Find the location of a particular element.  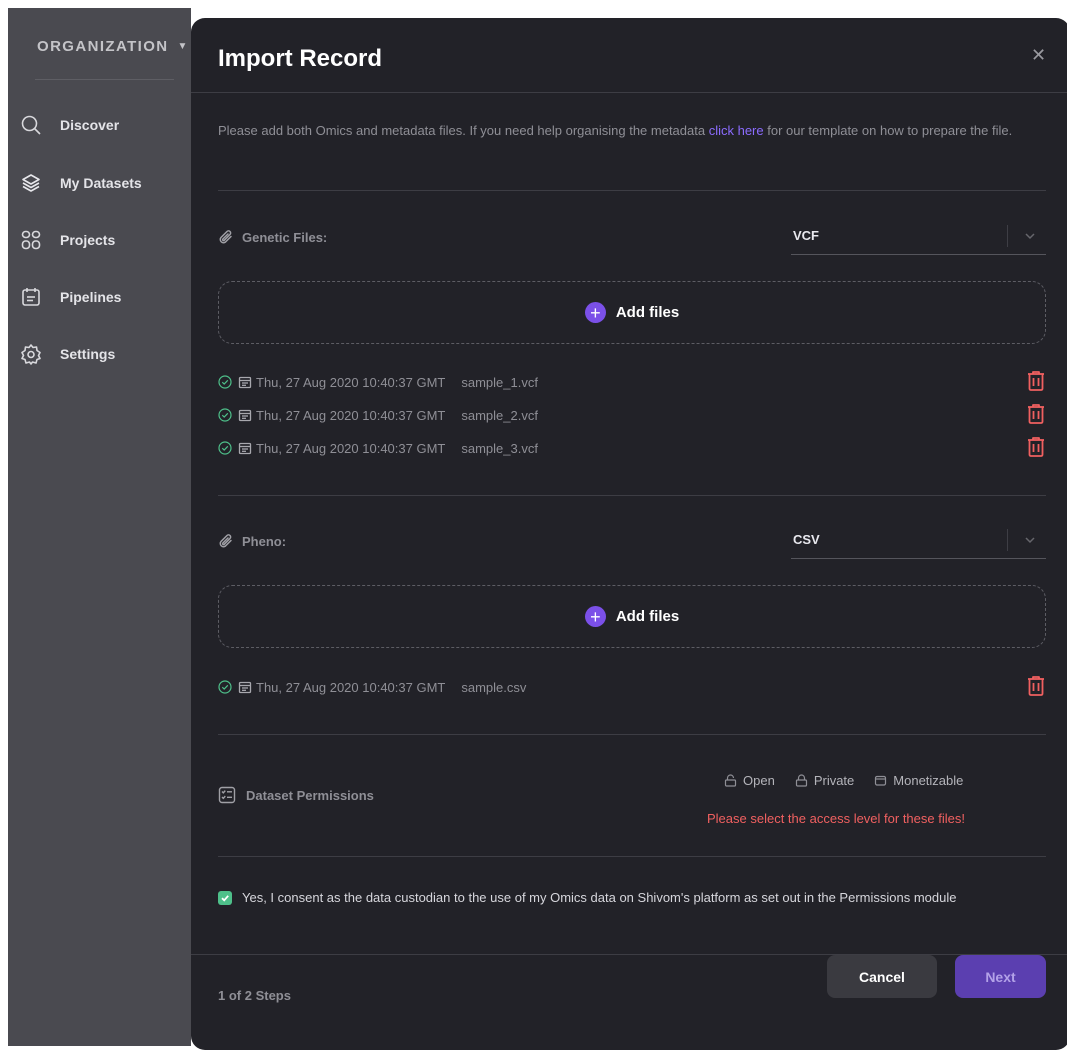

genetic-format-select: VCF is located at coordinates (918, 236).